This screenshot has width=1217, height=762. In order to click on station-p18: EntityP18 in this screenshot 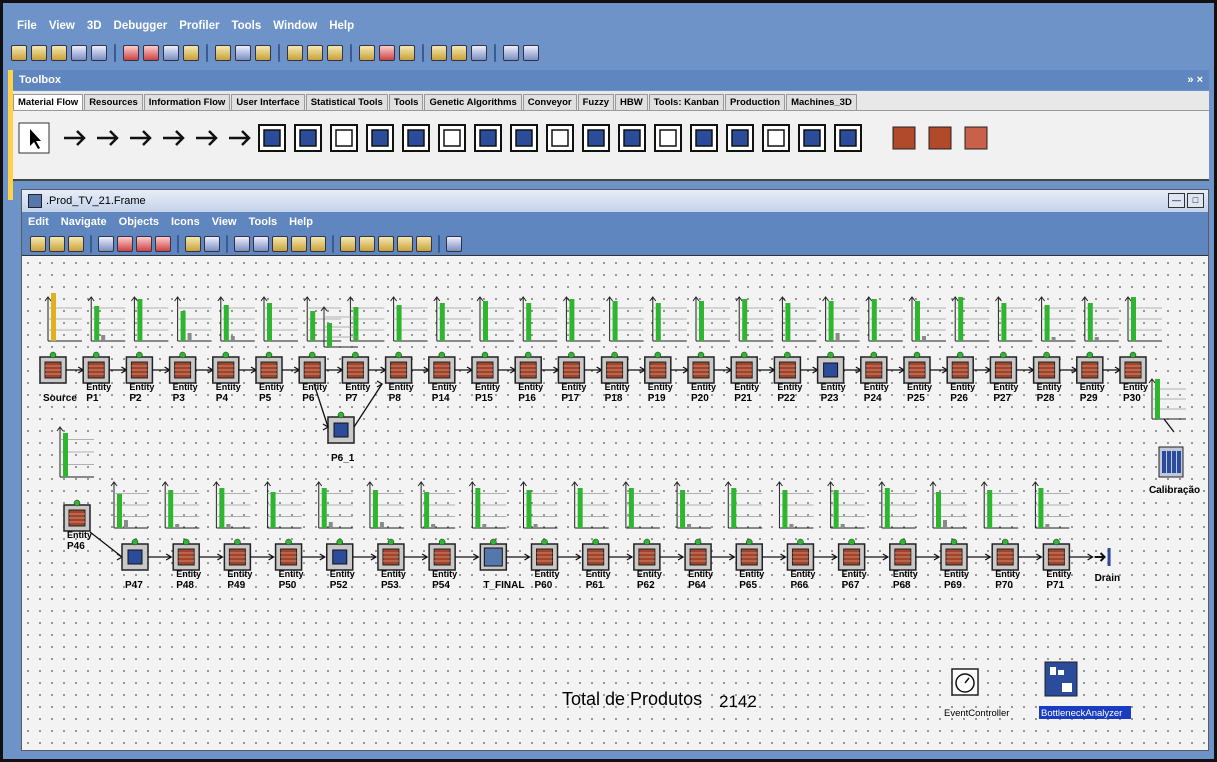, I will do `click(615, 377)`.